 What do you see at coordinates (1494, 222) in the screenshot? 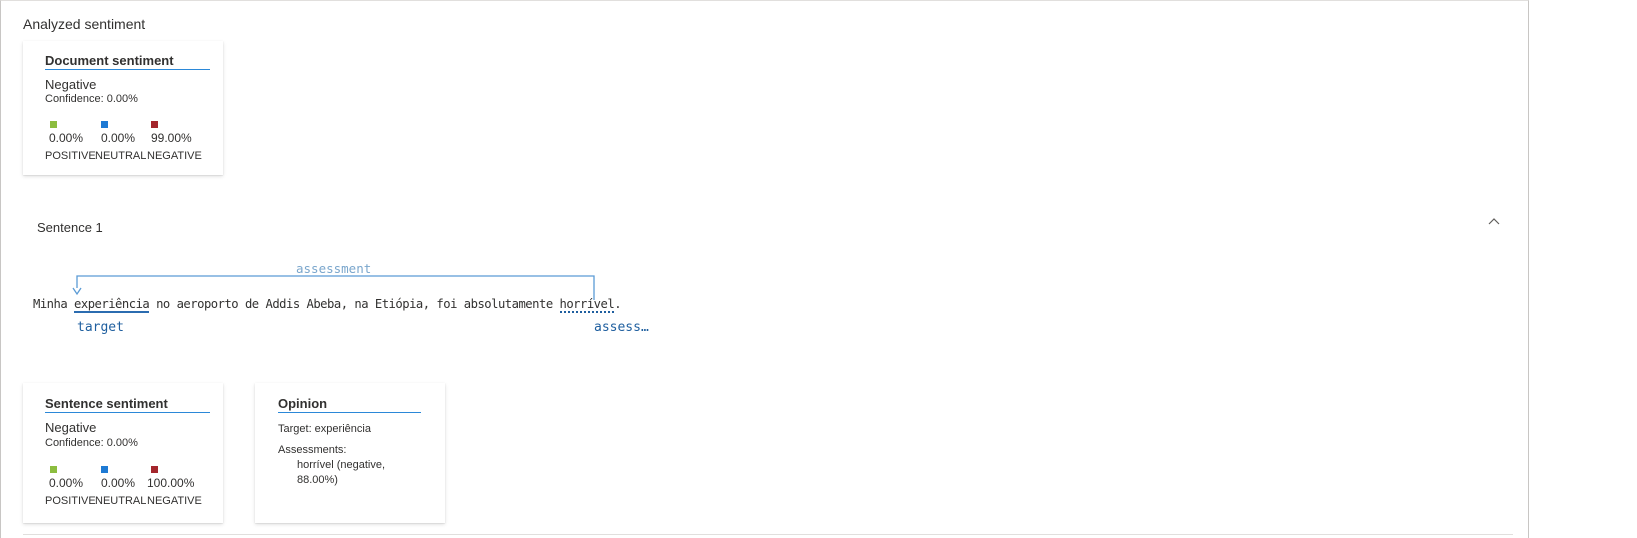
I see `chevron-up-icon` at bounding box center [1494, 222].